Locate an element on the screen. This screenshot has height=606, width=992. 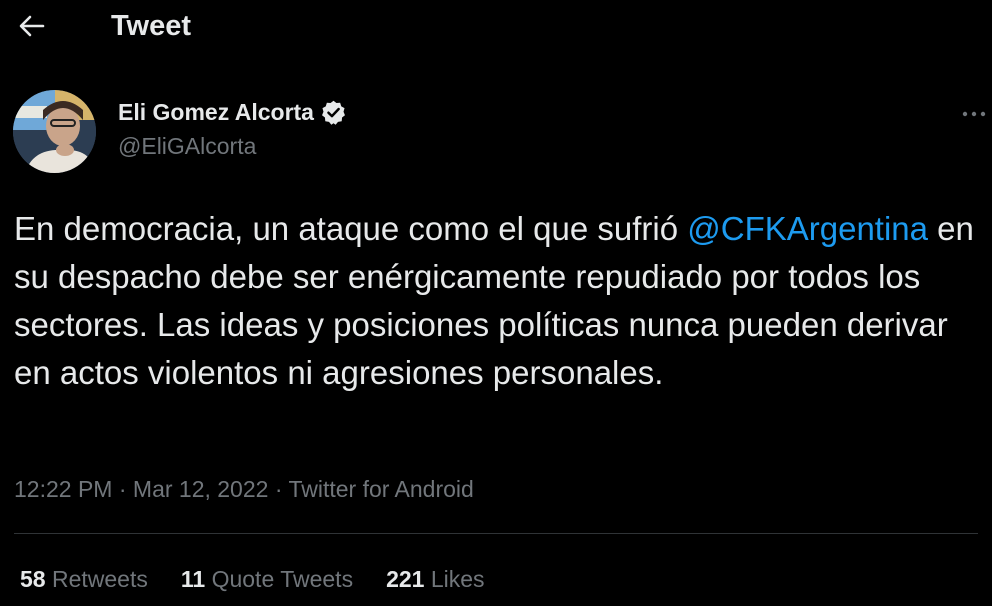
arrow-left-icon is located at coordinates (32, 26).